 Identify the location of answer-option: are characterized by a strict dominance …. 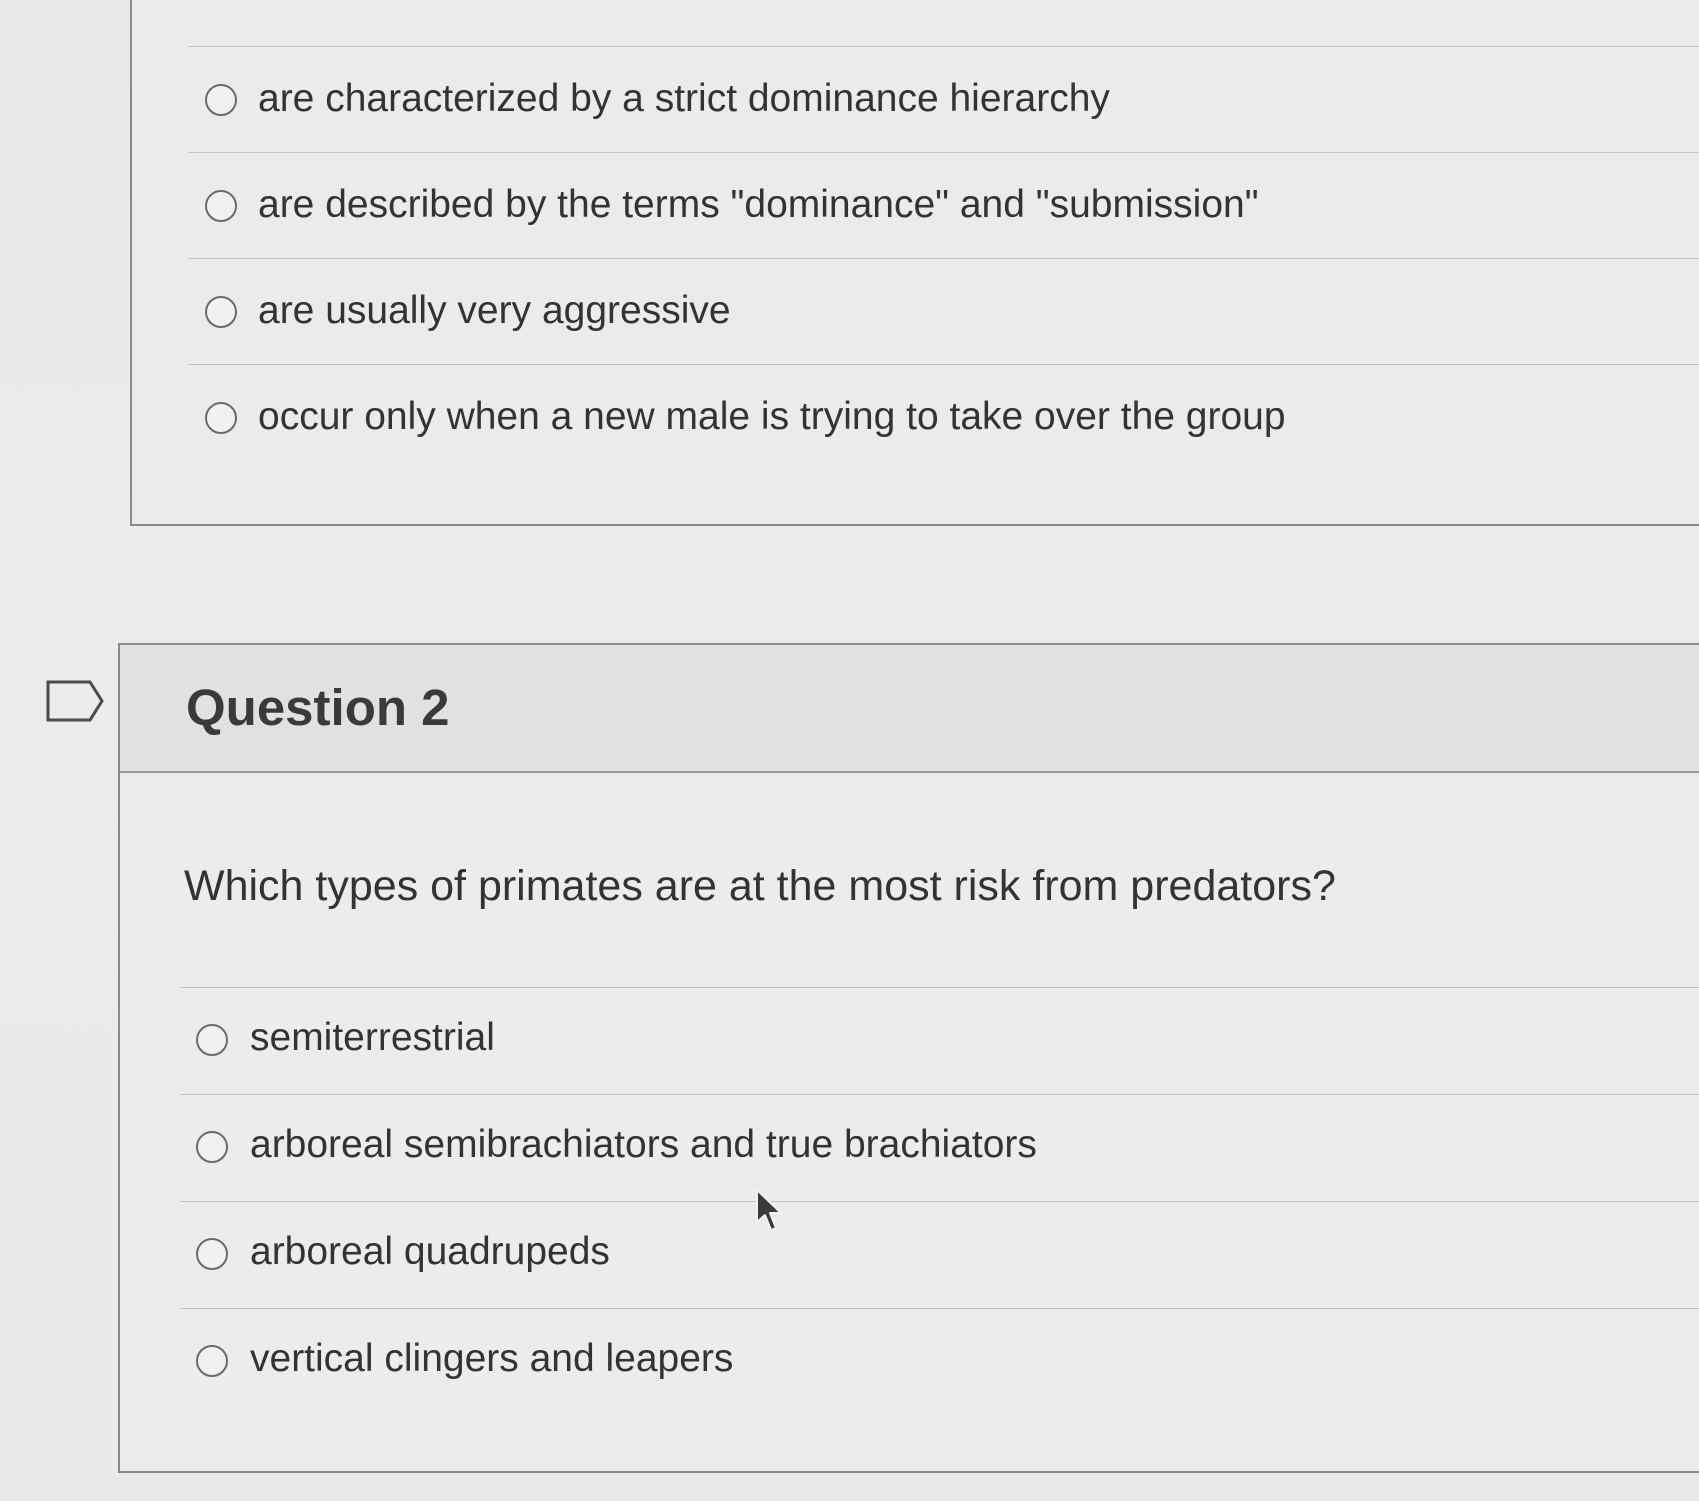
(943, 99).